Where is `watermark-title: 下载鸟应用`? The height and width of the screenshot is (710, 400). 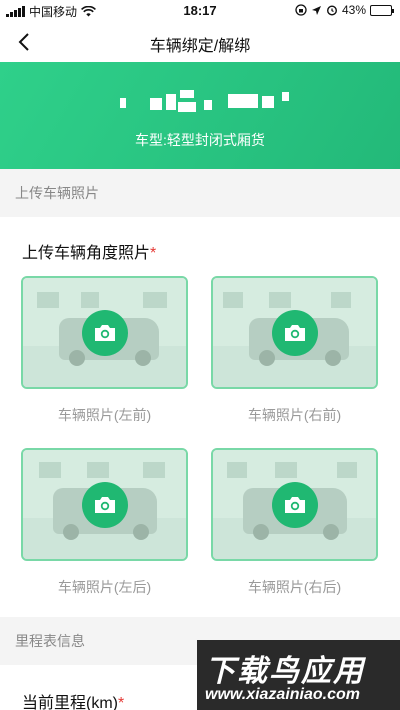
watermark-title: 下载鸟应用 is located at coordinates (285, 671).